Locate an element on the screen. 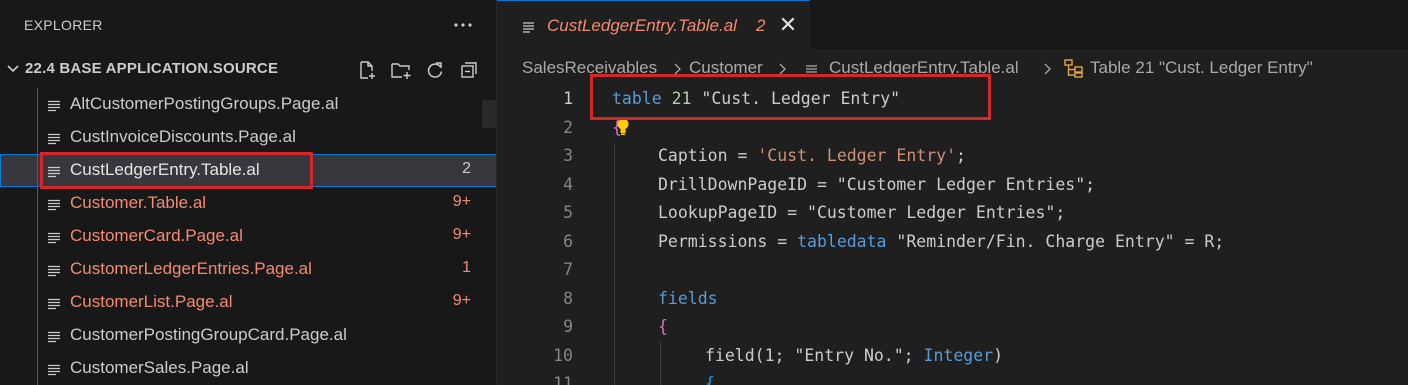 The width and height of the screenshot is (1408, 385). file-item: Customer.Table.al 9+ is located at coordinates (248, 203).